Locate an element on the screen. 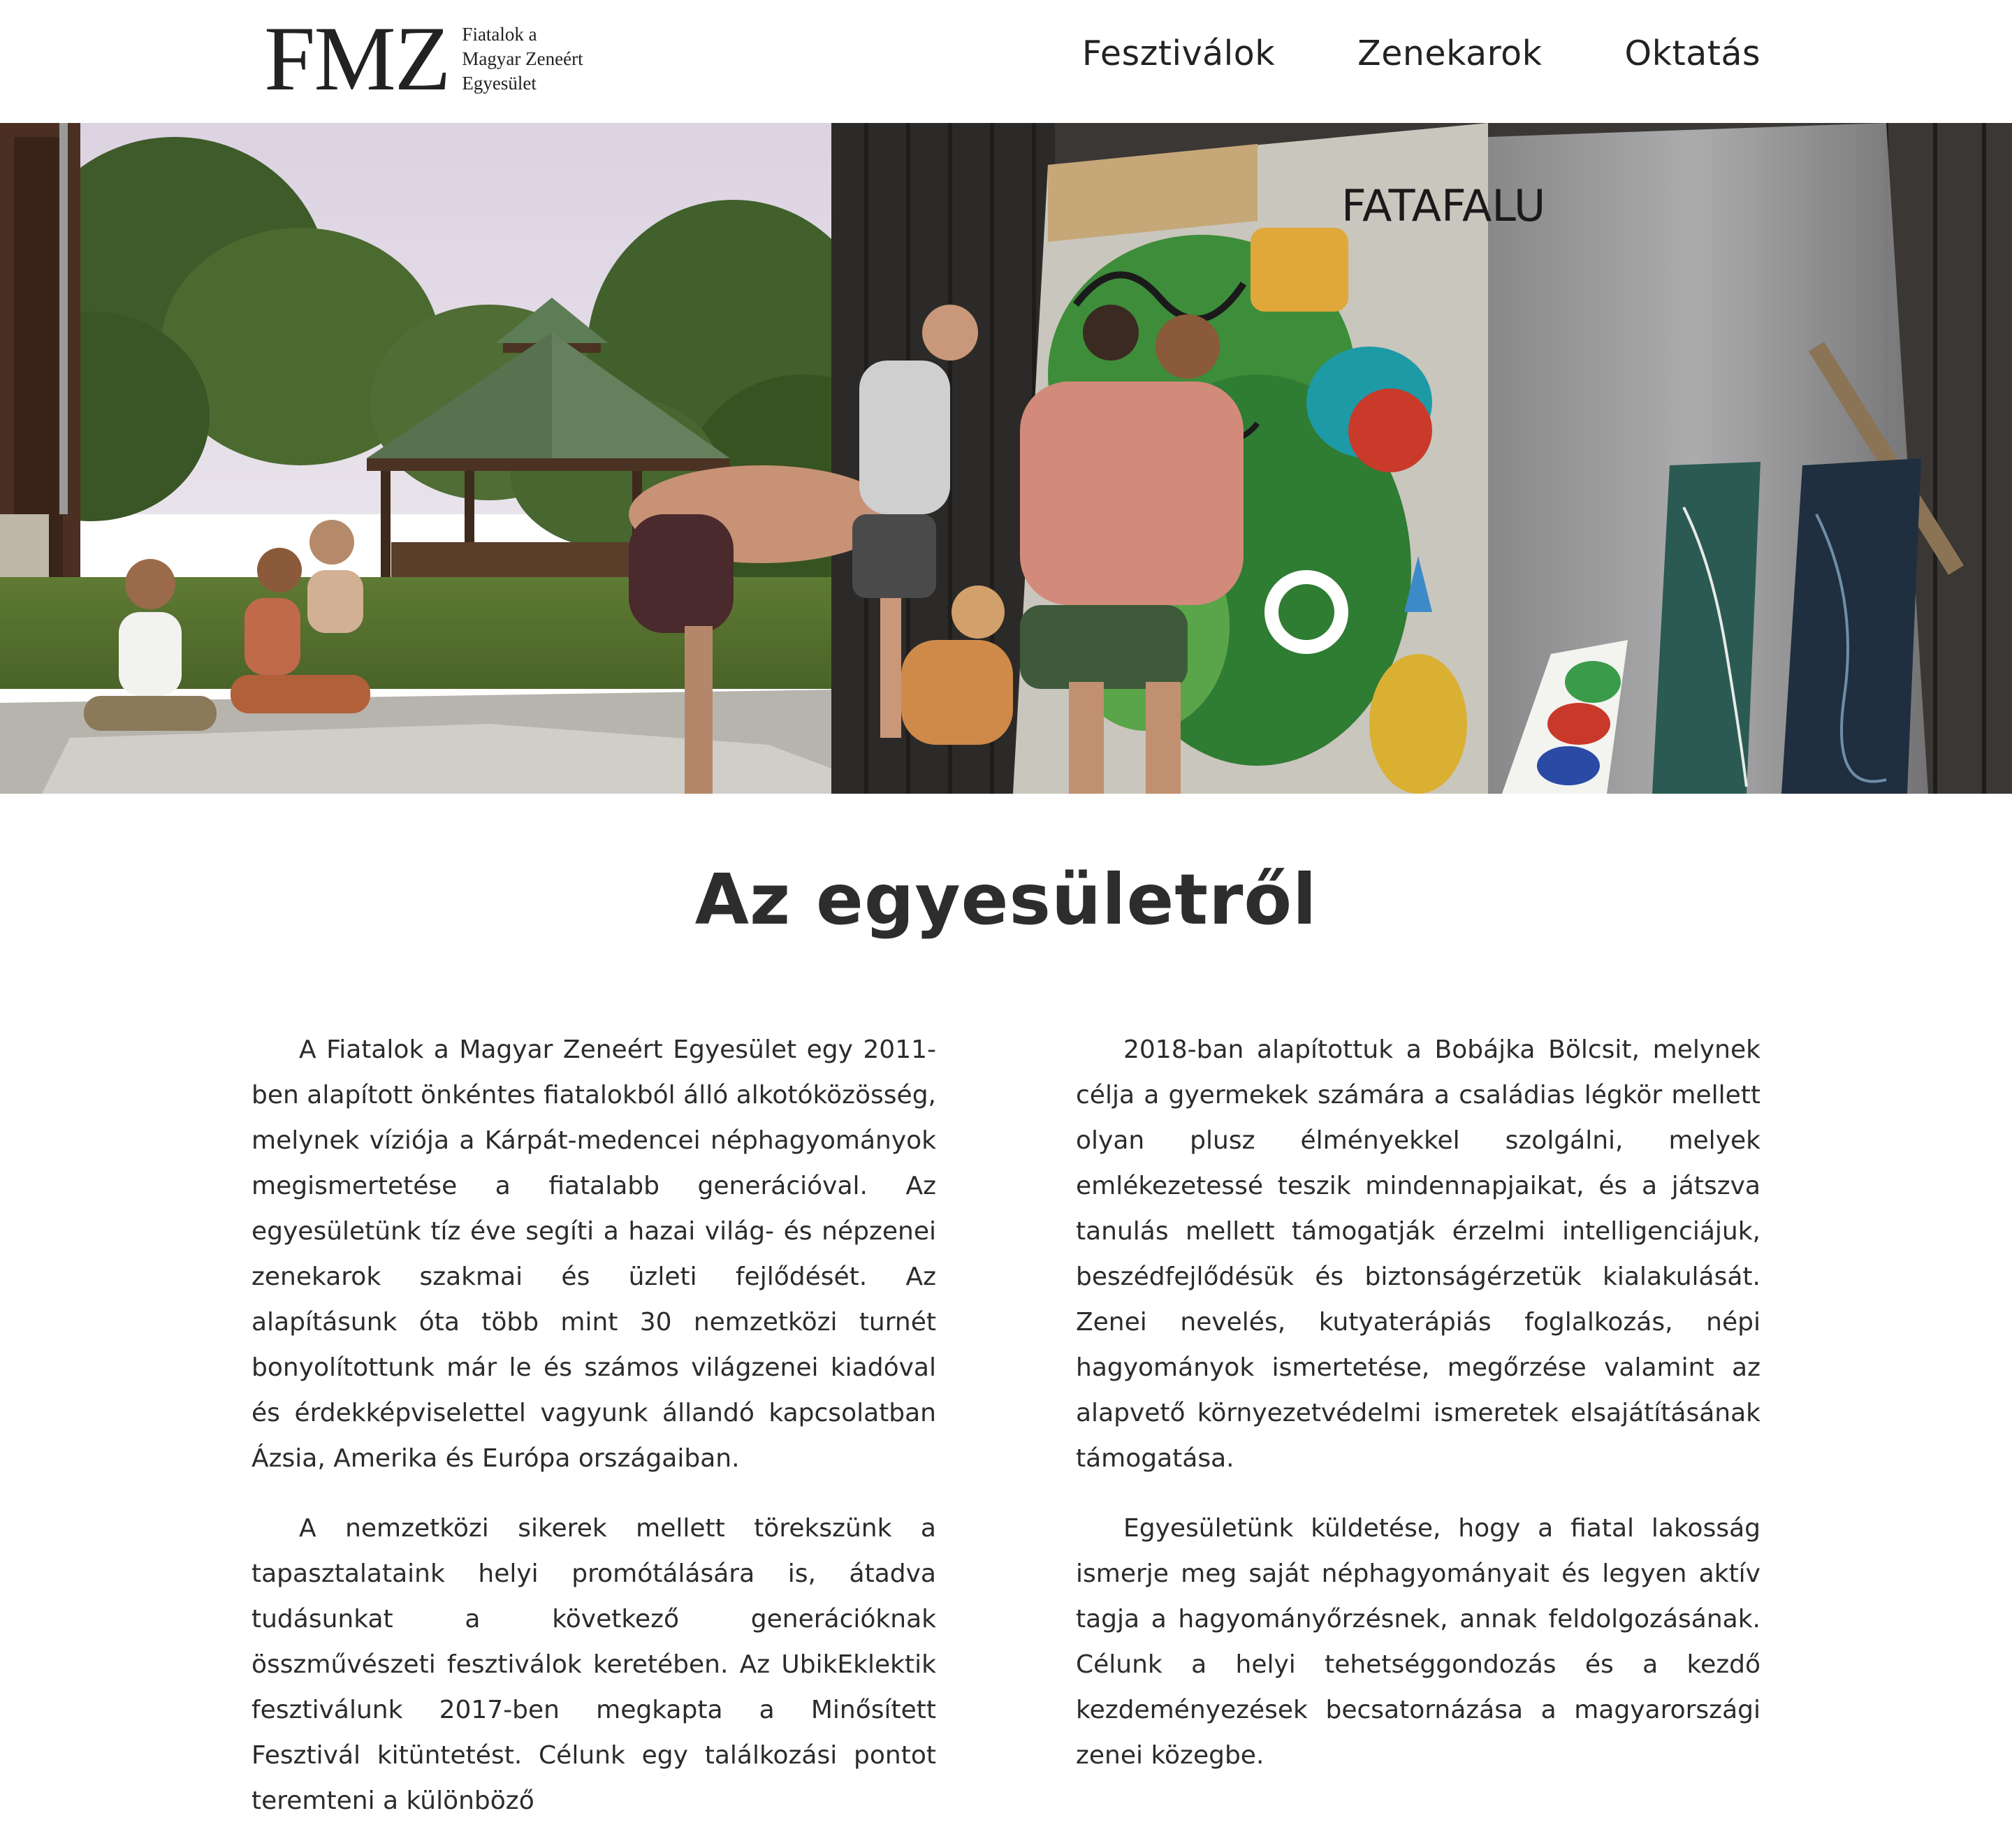  site-logo: FMZ Fiatalok a Magyar Zeneért Egyesület is located at coordinates (423, 59).